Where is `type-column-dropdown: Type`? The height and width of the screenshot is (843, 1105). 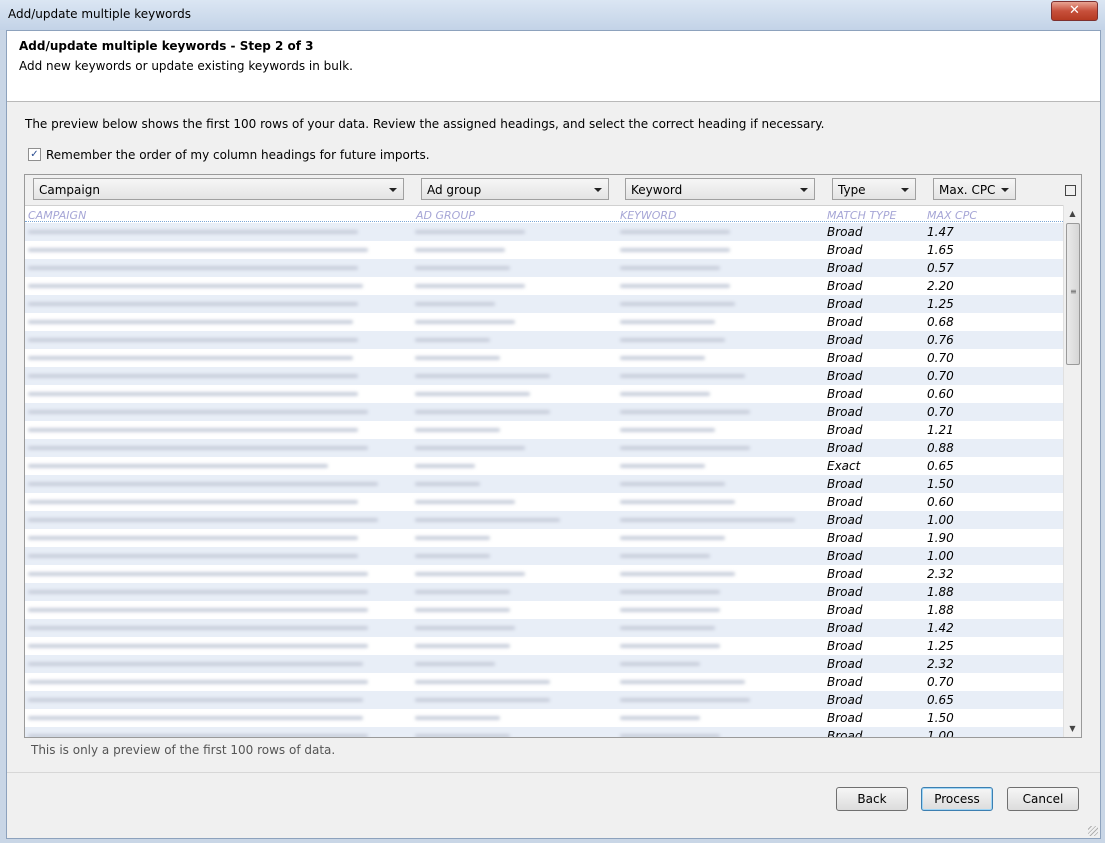
type-column-dropdown: Type is located at coordinates (874, 189).